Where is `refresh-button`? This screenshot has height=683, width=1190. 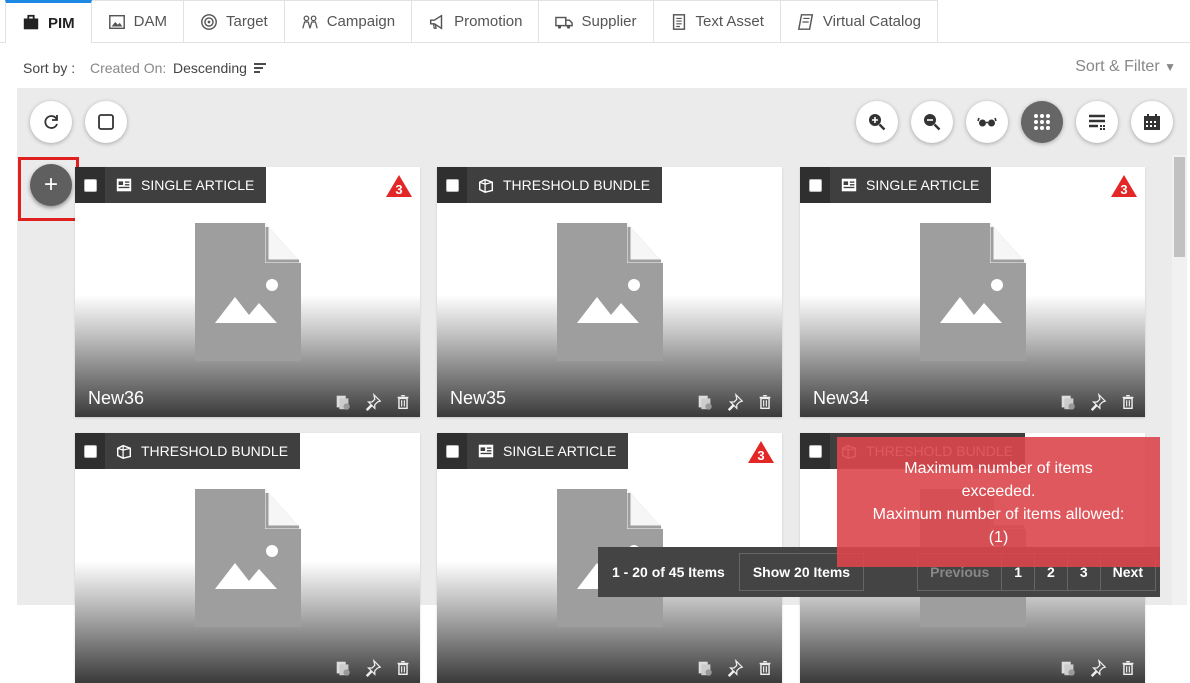
refresh-button is located at coordinates (51, 122).